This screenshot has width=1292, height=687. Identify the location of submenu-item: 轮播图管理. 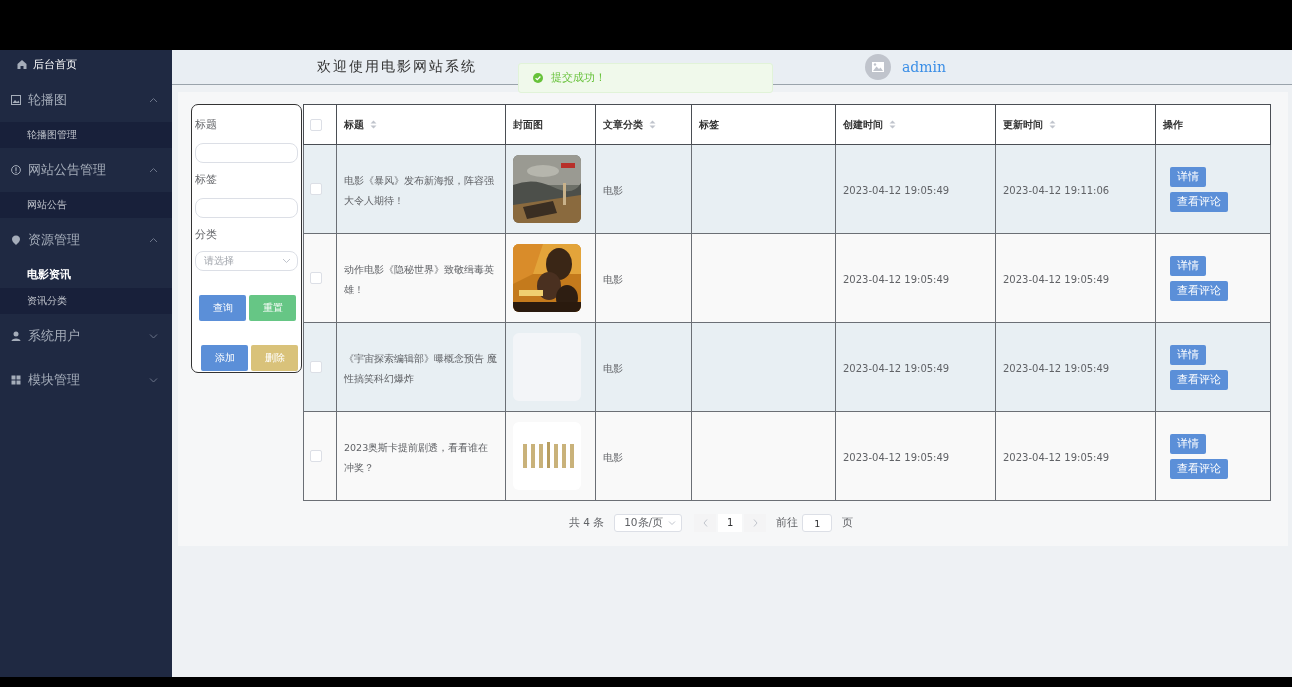
(86, 135).